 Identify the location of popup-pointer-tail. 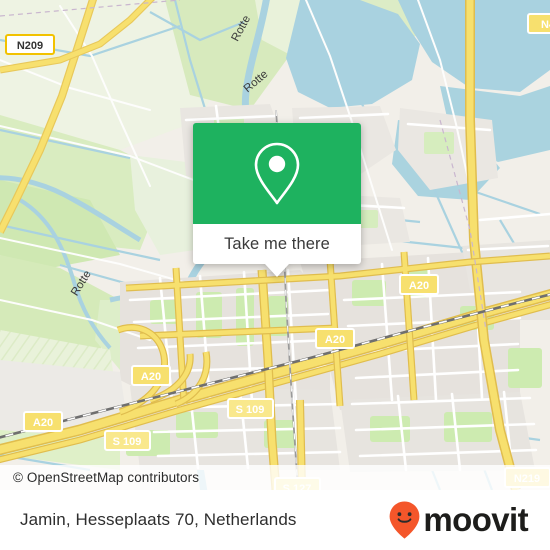
(277, 270).